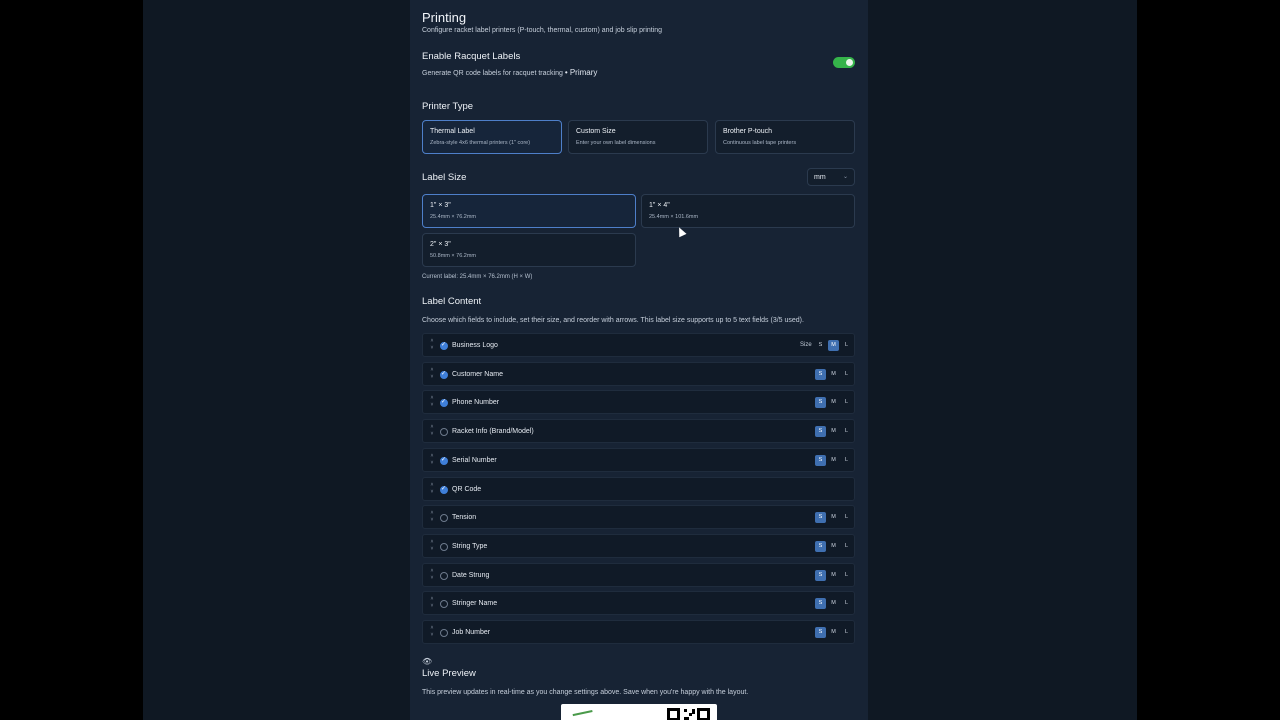 The width and height of the screenshot is (1280, 720). What do you see at coordinates (748, 131) in the screenshot?
I see `printer-option-label: Brother P-touch` at bounding box center [748, 131].